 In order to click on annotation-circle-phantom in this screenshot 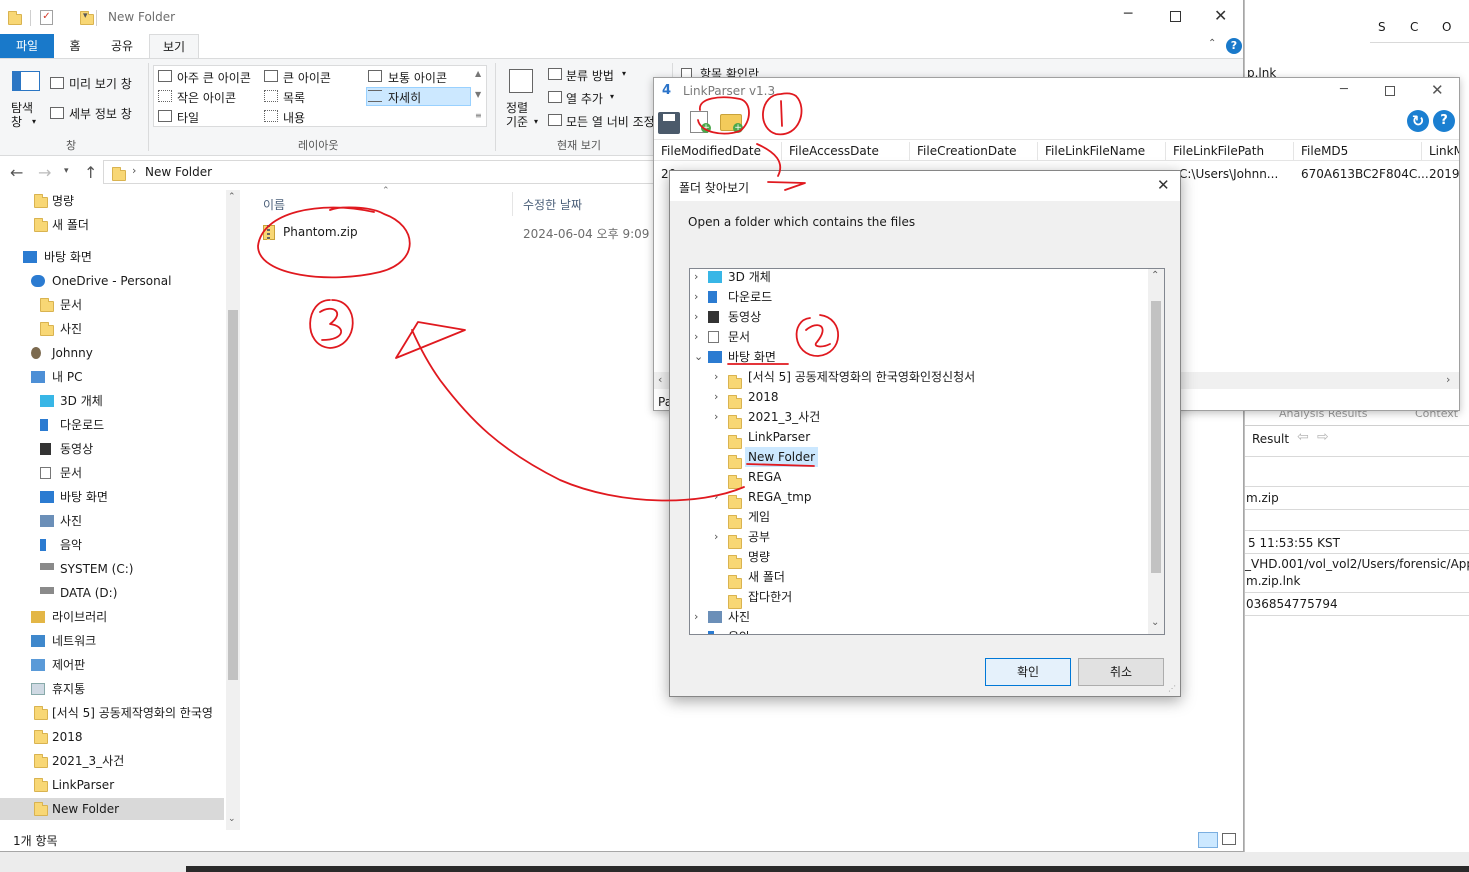, I will do `click(334, 242)`.